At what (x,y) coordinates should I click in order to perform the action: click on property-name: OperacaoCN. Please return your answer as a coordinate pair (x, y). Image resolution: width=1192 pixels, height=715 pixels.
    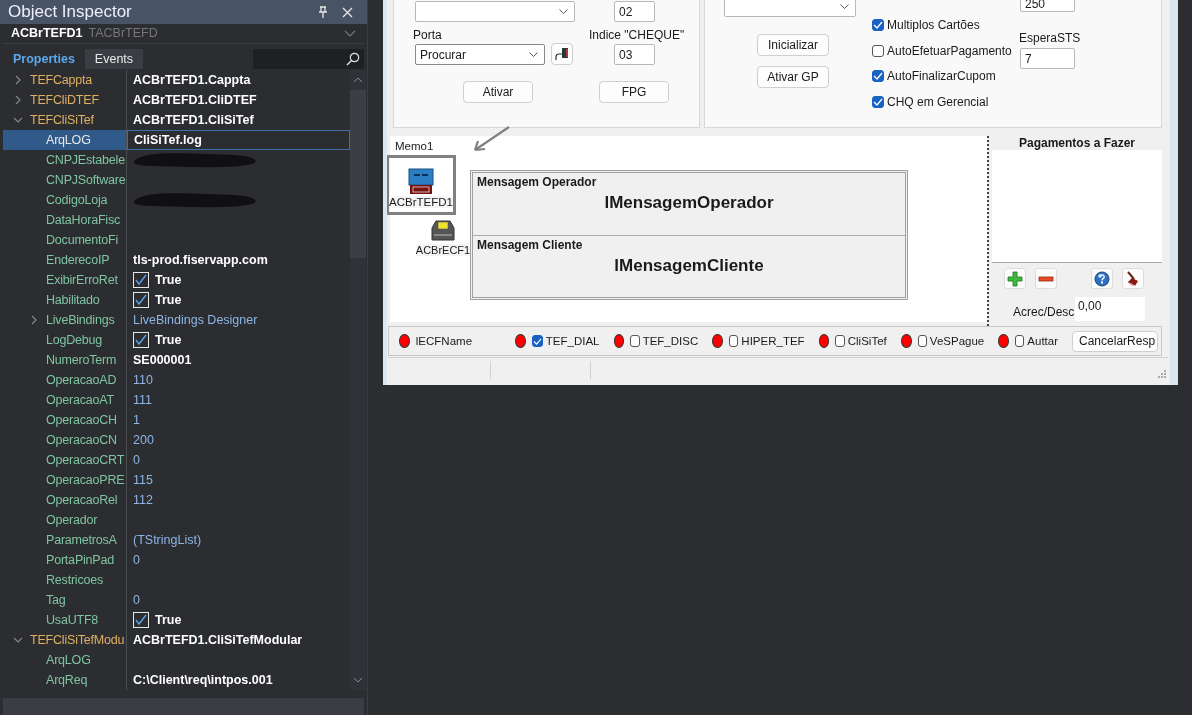
    Looking at the image, I should click on (65, 439).